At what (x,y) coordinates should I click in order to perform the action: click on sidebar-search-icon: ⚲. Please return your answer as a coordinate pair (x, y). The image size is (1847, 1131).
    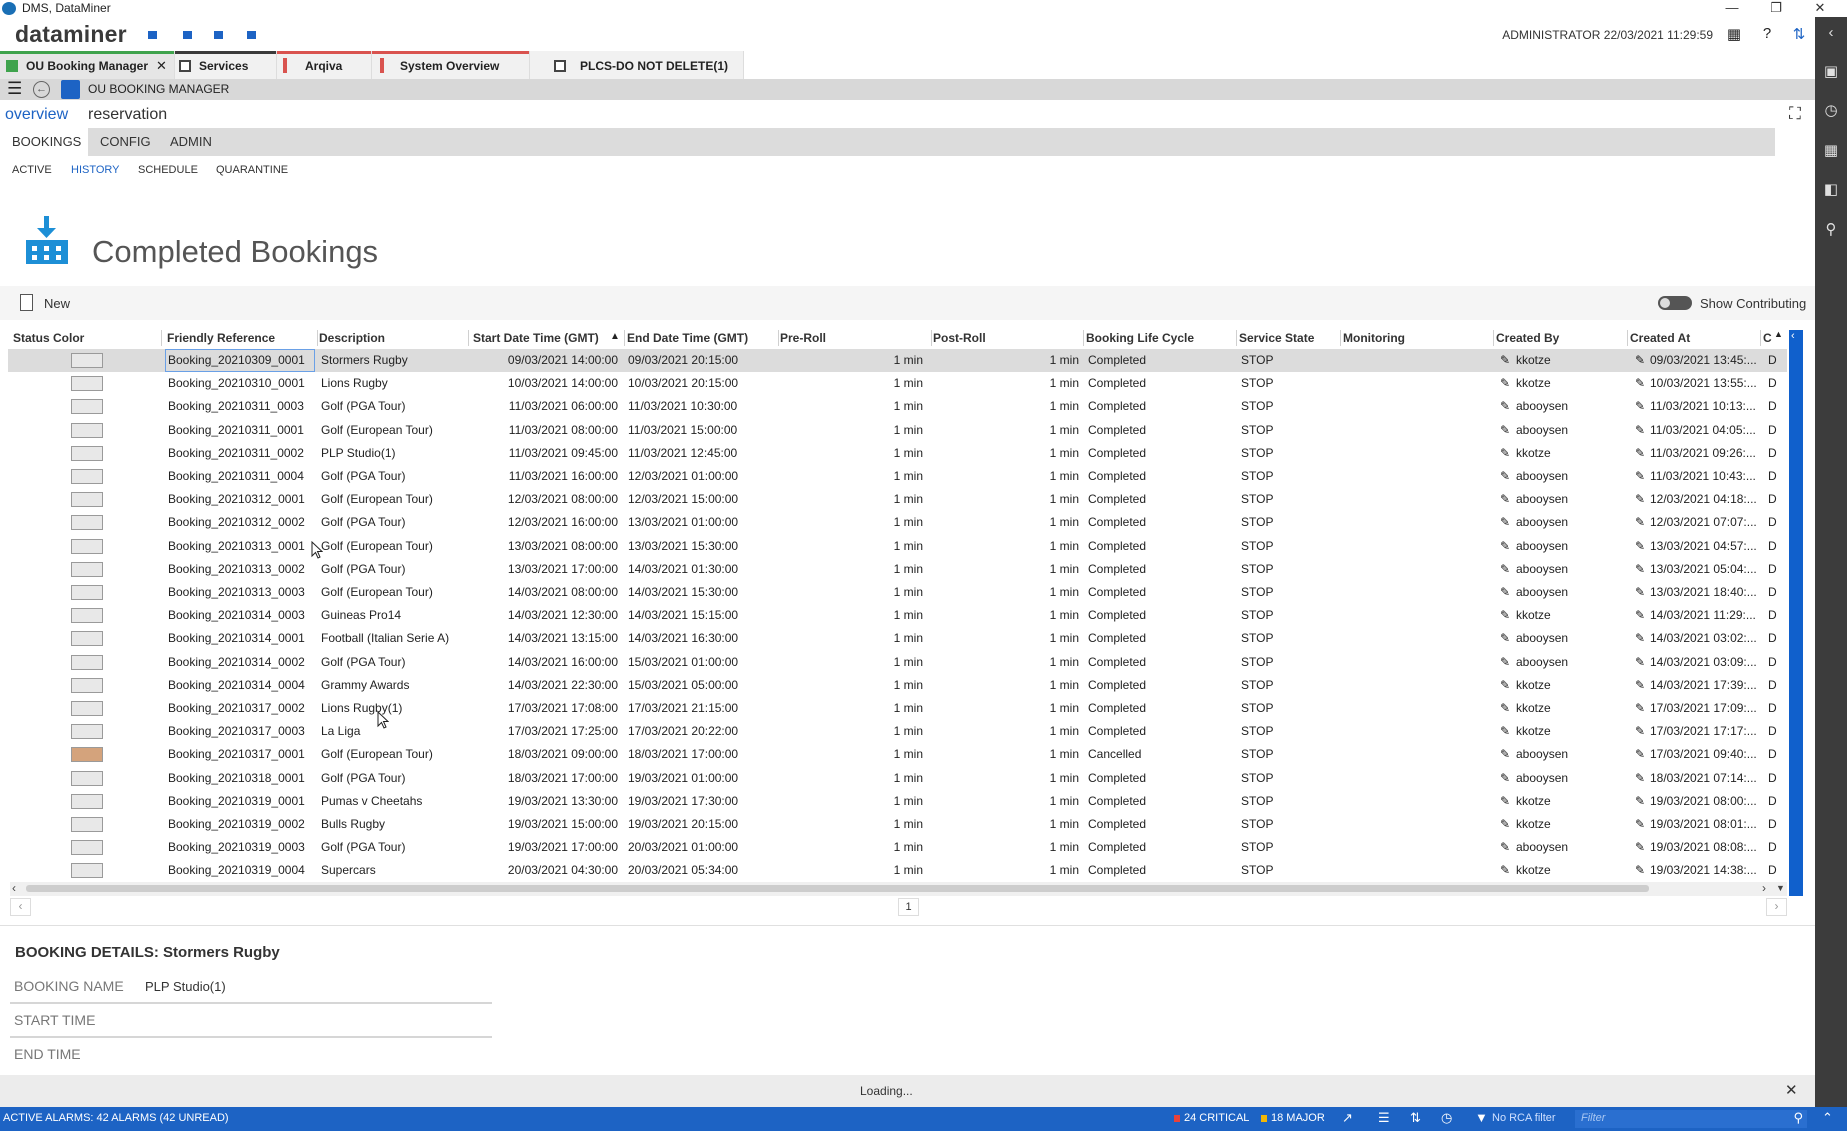
    Looking at the image, I should click on (1831, 229).